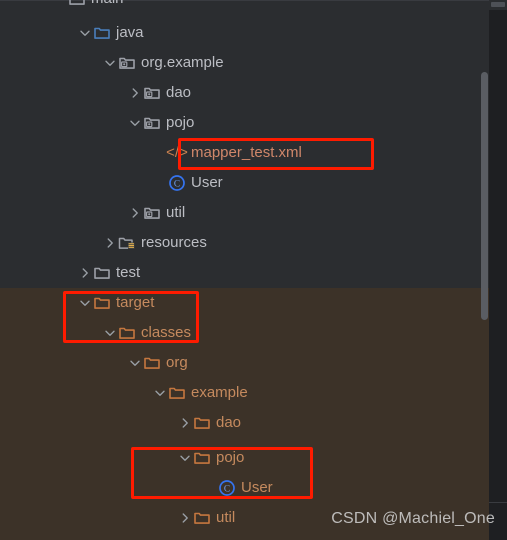  What do you see at coordinates (244, 7) in the screenshot?
I see `tree-row-main: main` at bounding box center [244, 7].